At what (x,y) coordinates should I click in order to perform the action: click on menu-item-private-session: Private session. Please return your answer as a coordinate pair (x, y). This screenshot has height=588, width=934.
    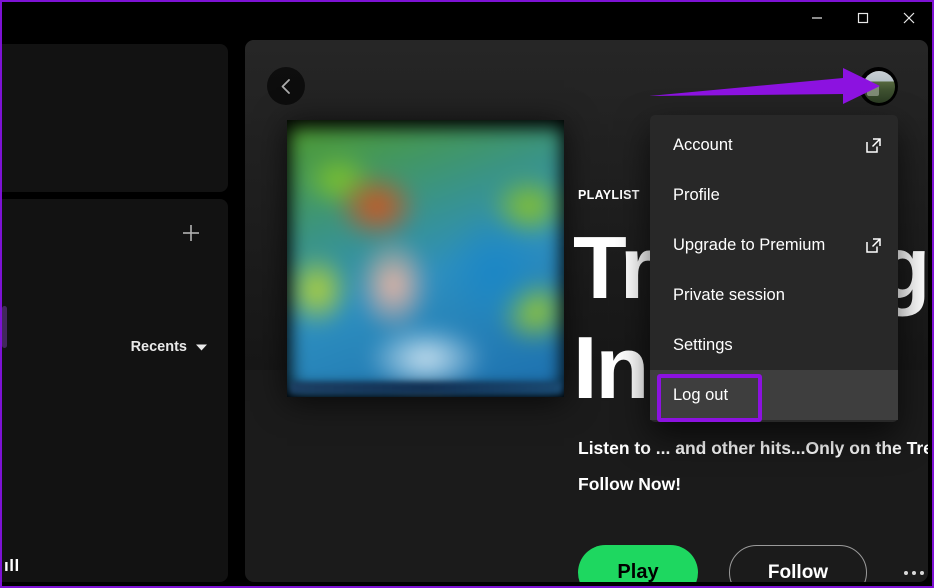
    Looking at the image, I should click on (774, 295).